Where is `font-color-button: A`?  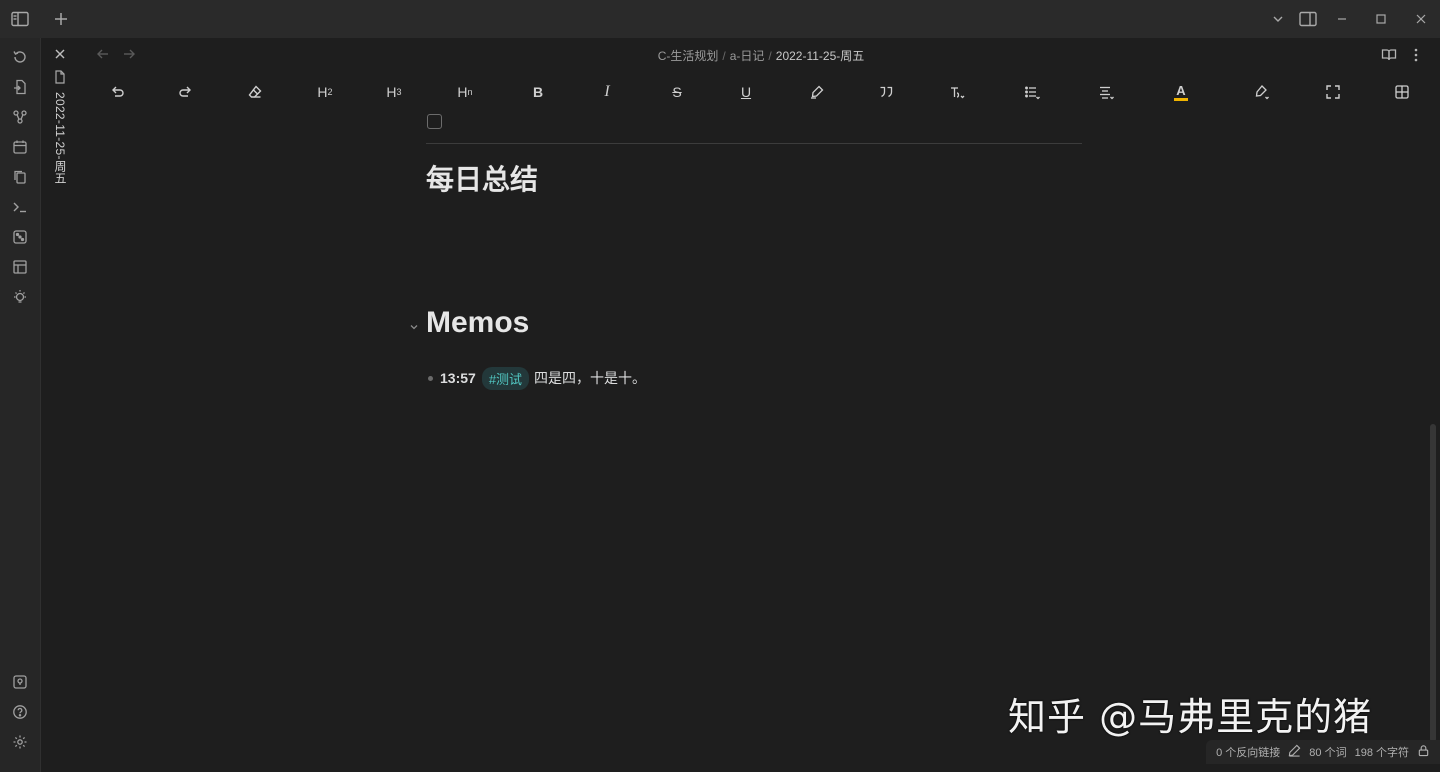 font-color-button: A is located at coordinates (1181, 92).